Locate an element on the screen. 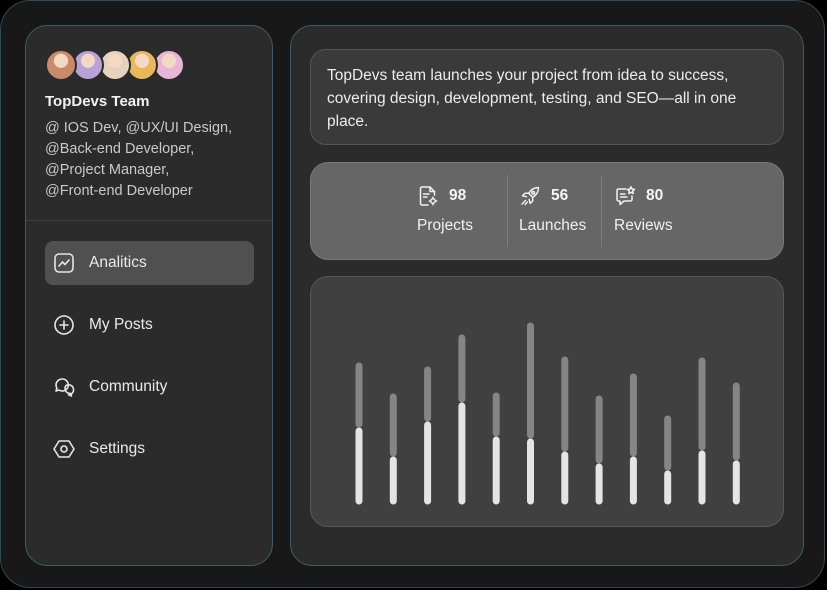  nav-item-community: Community is located at coordinates (149, 387).